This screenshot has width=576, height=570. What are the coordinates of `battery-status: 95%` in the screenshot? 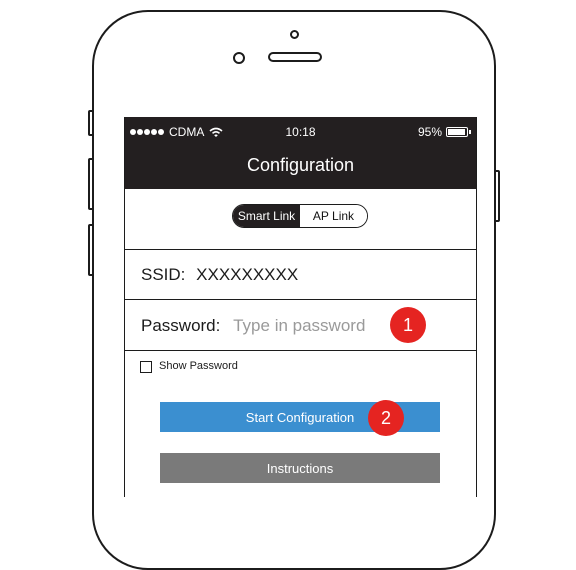 It's located at (444, 132).